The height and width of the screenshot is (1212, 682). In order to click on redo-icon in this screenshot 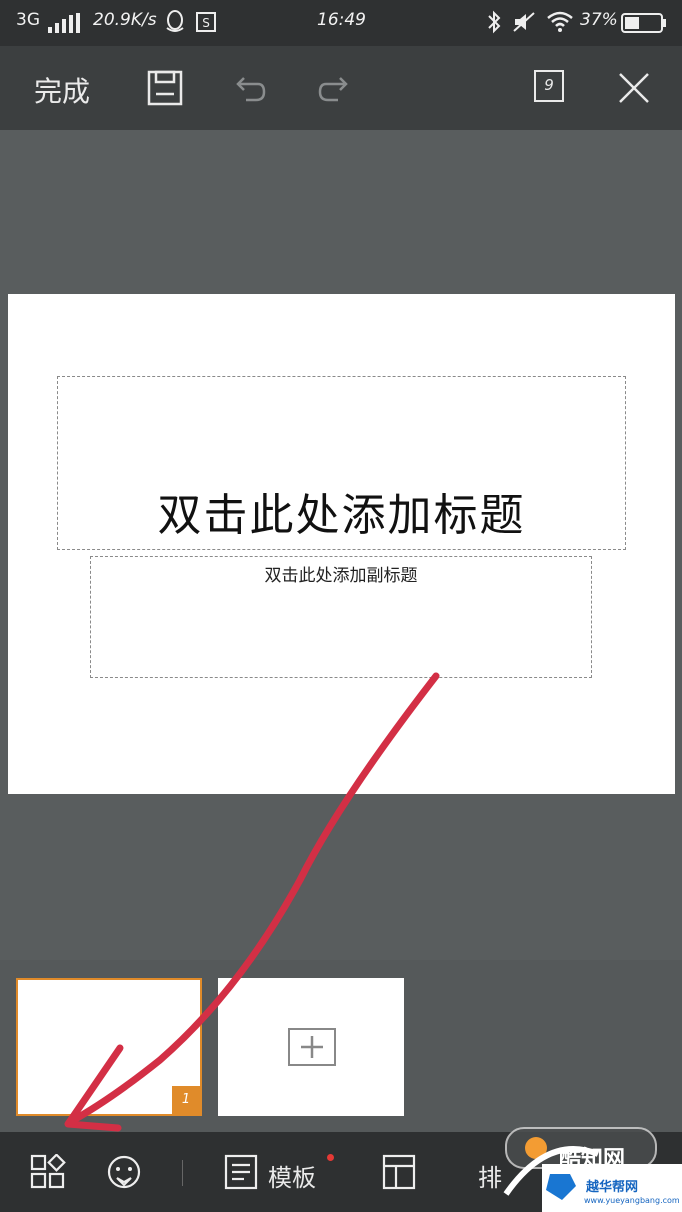, I will do `click(334, 88)`.